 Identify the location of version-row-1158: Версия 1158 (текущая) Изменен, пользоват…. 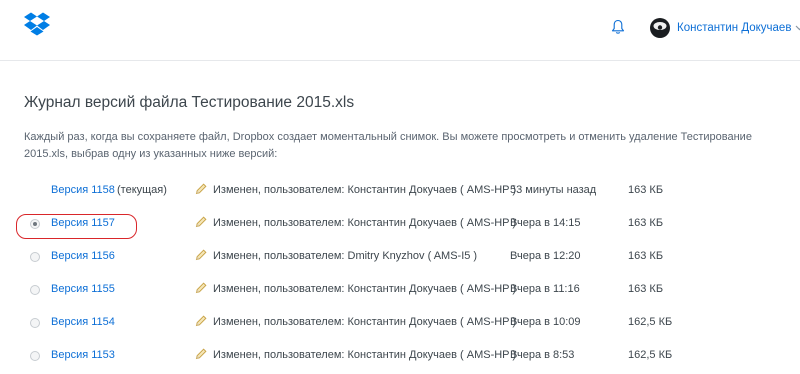
(400, 192).